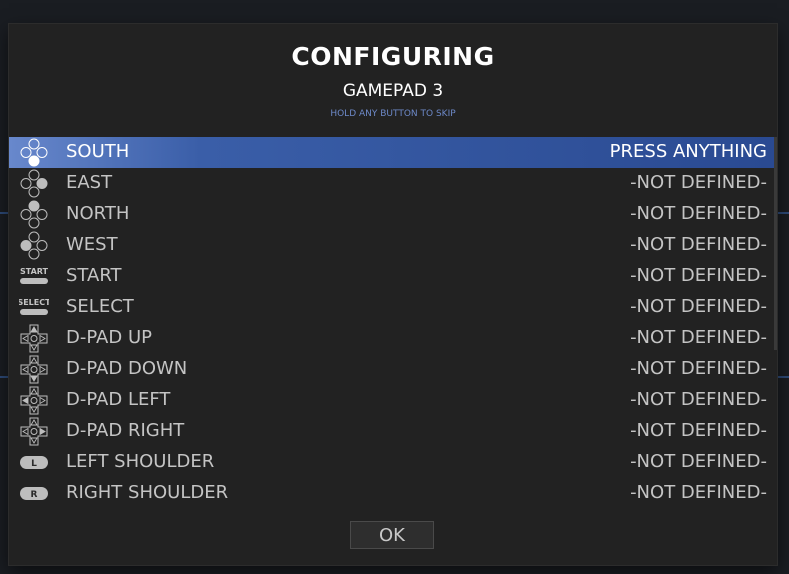  I want to click on ok-button: OK, so click(392, 535).